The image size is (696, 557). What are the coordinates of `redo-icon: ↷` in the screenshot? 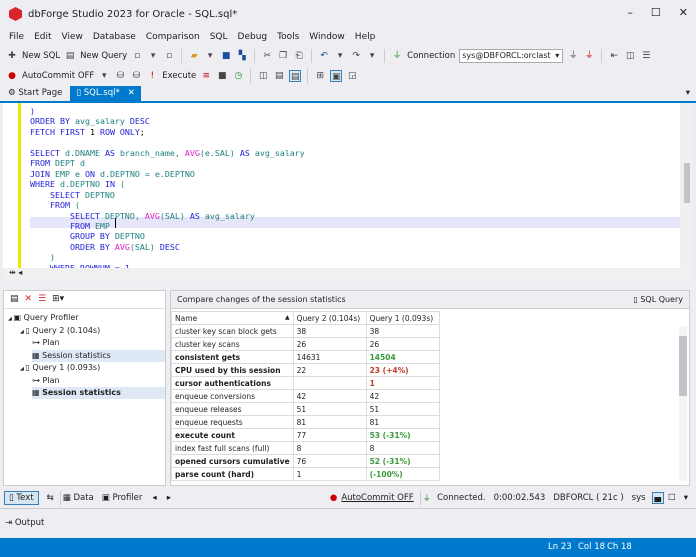 It's located at (356, 56).